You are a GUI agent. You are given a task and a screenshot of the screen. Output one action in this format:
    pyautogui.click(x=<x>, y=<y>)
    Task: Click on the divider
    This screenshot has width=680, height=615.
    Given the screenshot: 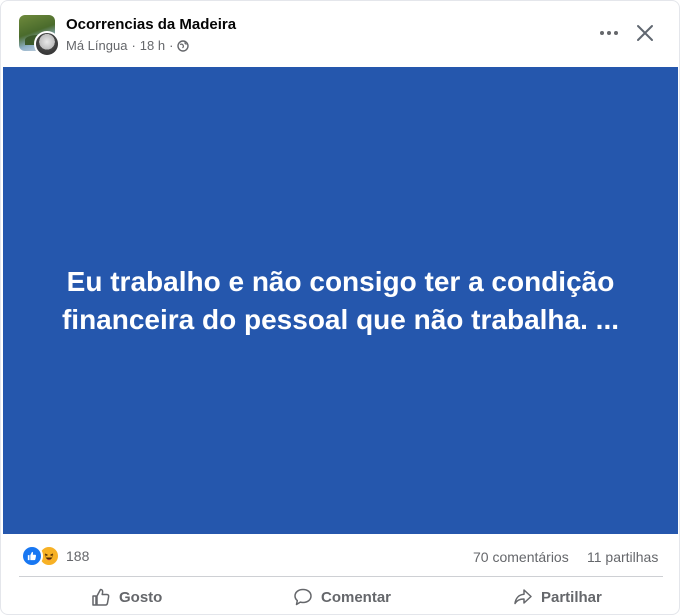 What is the action you would take?
    pyautogui.click(x=341, y=576)
    